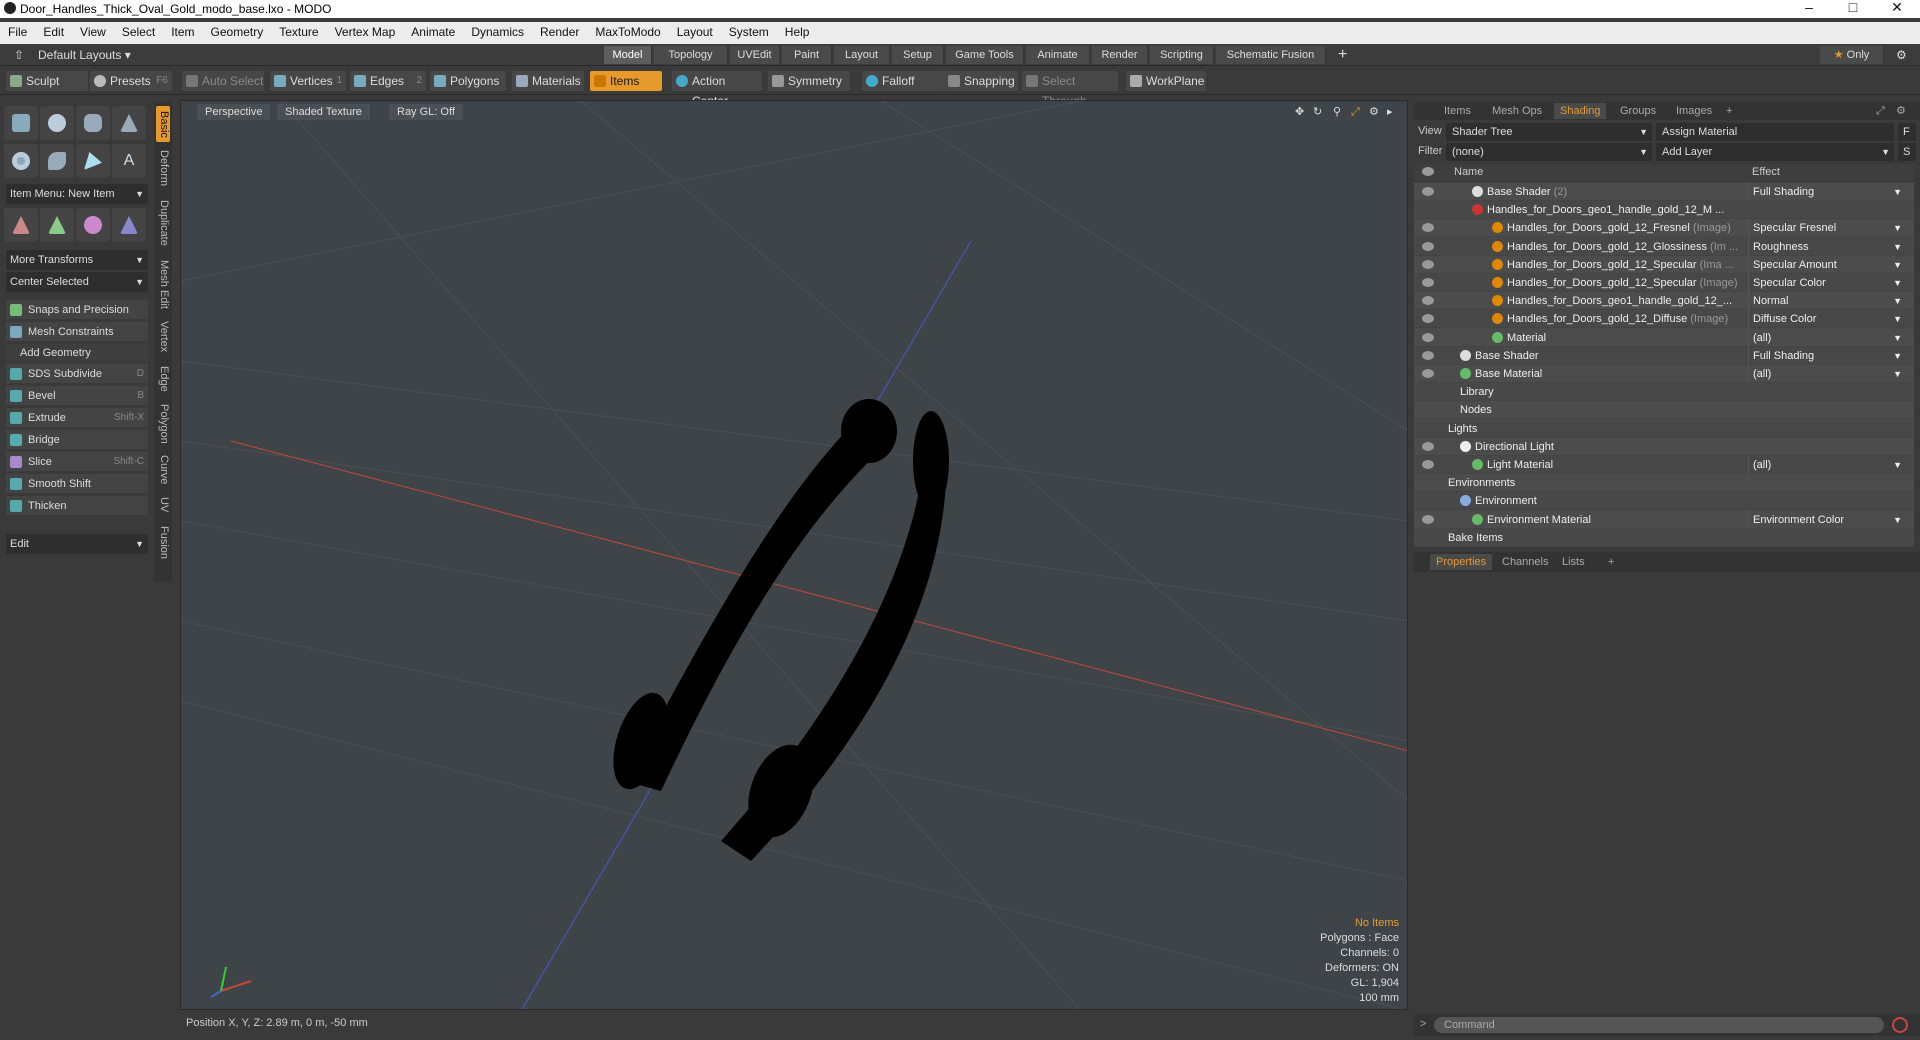 This screenshot has height=1040, width=1920. Describe the element at coordinates (1664, 355) in the screenshot. I see `shader-tree-row: Base Shader Full Shading ▼` at that location.